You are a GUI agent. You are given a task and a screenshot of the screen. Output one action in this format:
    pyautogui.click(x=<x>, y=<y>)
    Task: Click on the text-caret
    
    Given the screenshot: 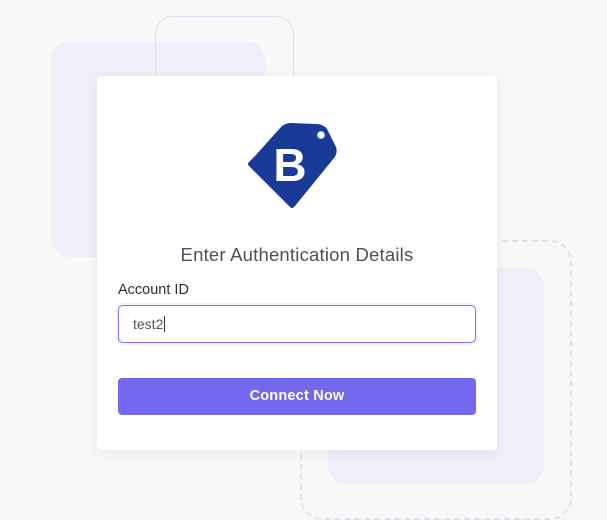 What is the action you would take?
    pyautogui.click(x=165, y=324)
    